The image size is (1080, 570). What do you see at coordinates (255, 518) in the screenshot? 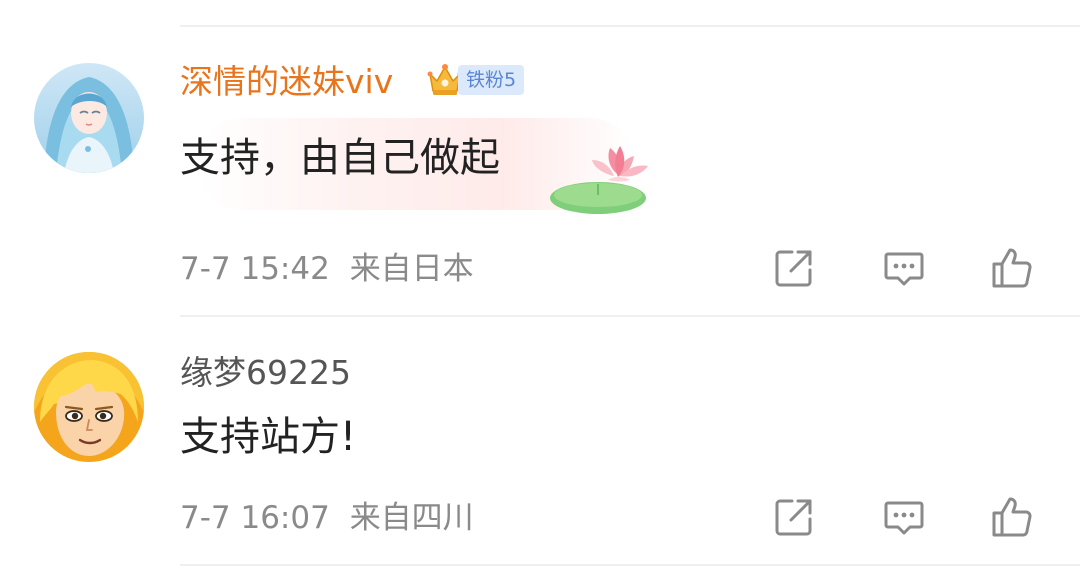
I see `comment-time: 7-7 16:07` at bounding box center [255, 518].